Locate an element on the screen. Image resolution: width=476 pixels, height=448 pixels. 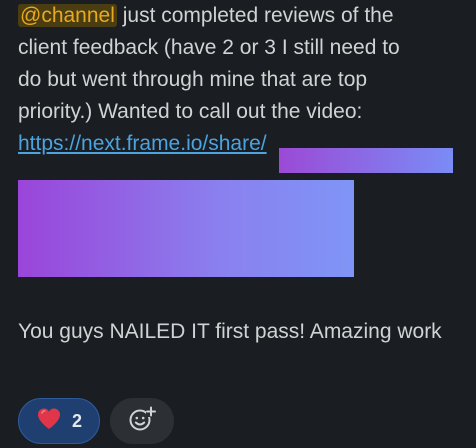
add-reaction-button is located at coordinates (142, 421).